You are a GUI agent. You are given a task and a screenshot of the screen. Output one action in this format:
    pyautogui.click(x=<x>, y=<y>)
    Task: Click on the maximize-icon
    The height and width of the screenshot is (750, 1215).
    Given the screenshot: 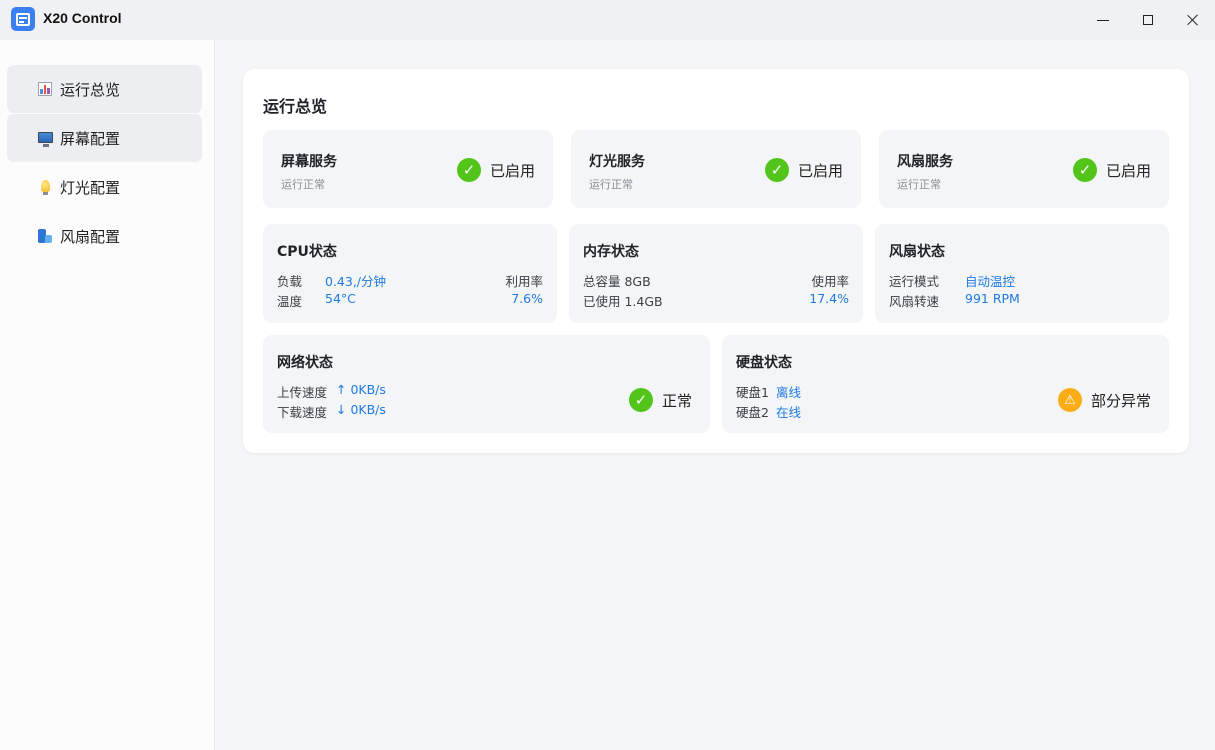 What is the action you would take?
    pyautogui.click(x=1148, y=20)
    